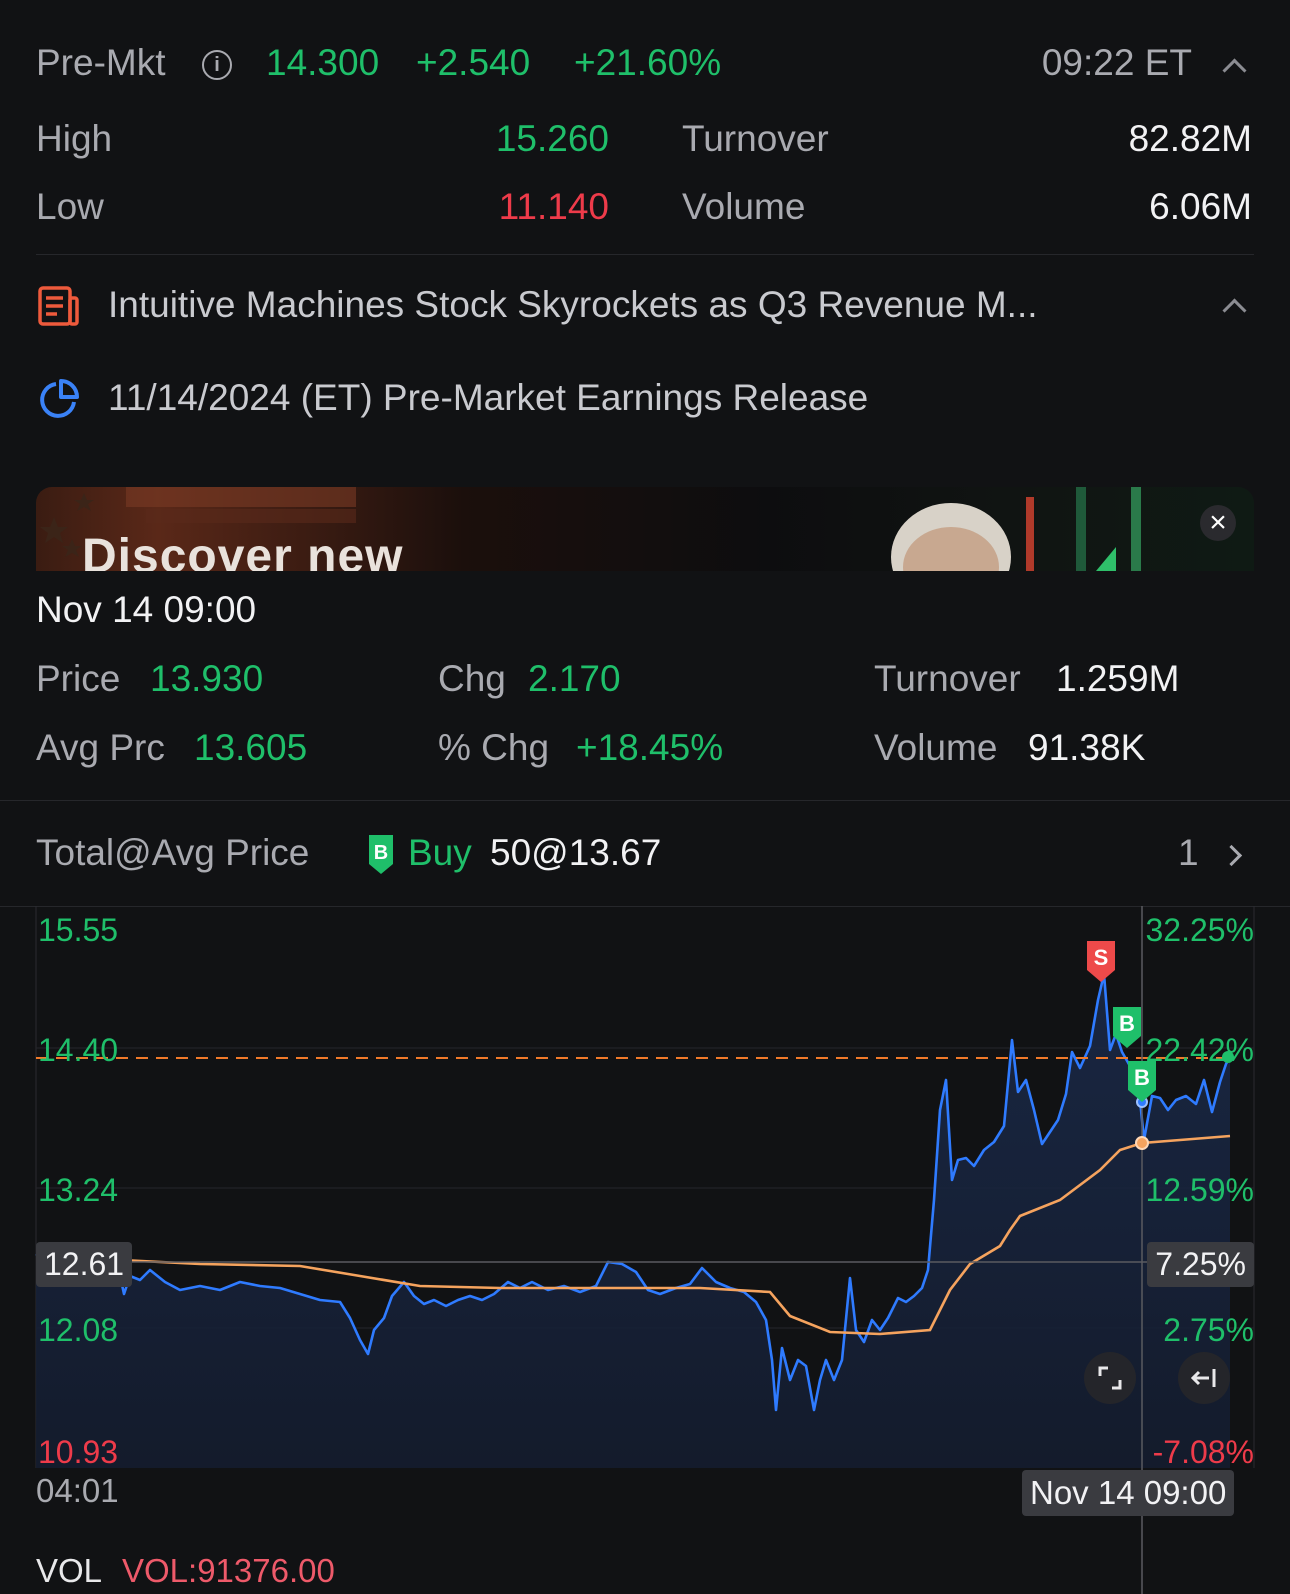  What do you see at coordinates (1110, 1378) in the screenshot?
I see `fullscreen-icon` at bounding box center [1110, 1378].